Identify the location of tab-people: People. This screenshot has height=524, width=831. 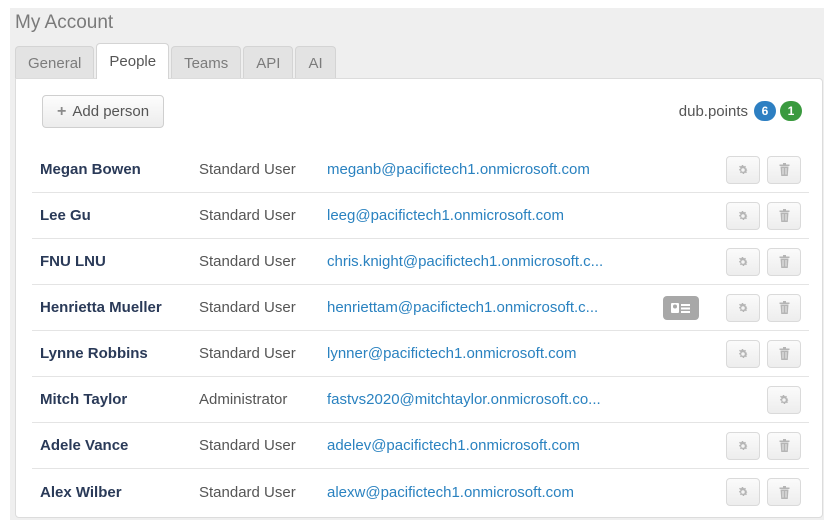
(133, 61).